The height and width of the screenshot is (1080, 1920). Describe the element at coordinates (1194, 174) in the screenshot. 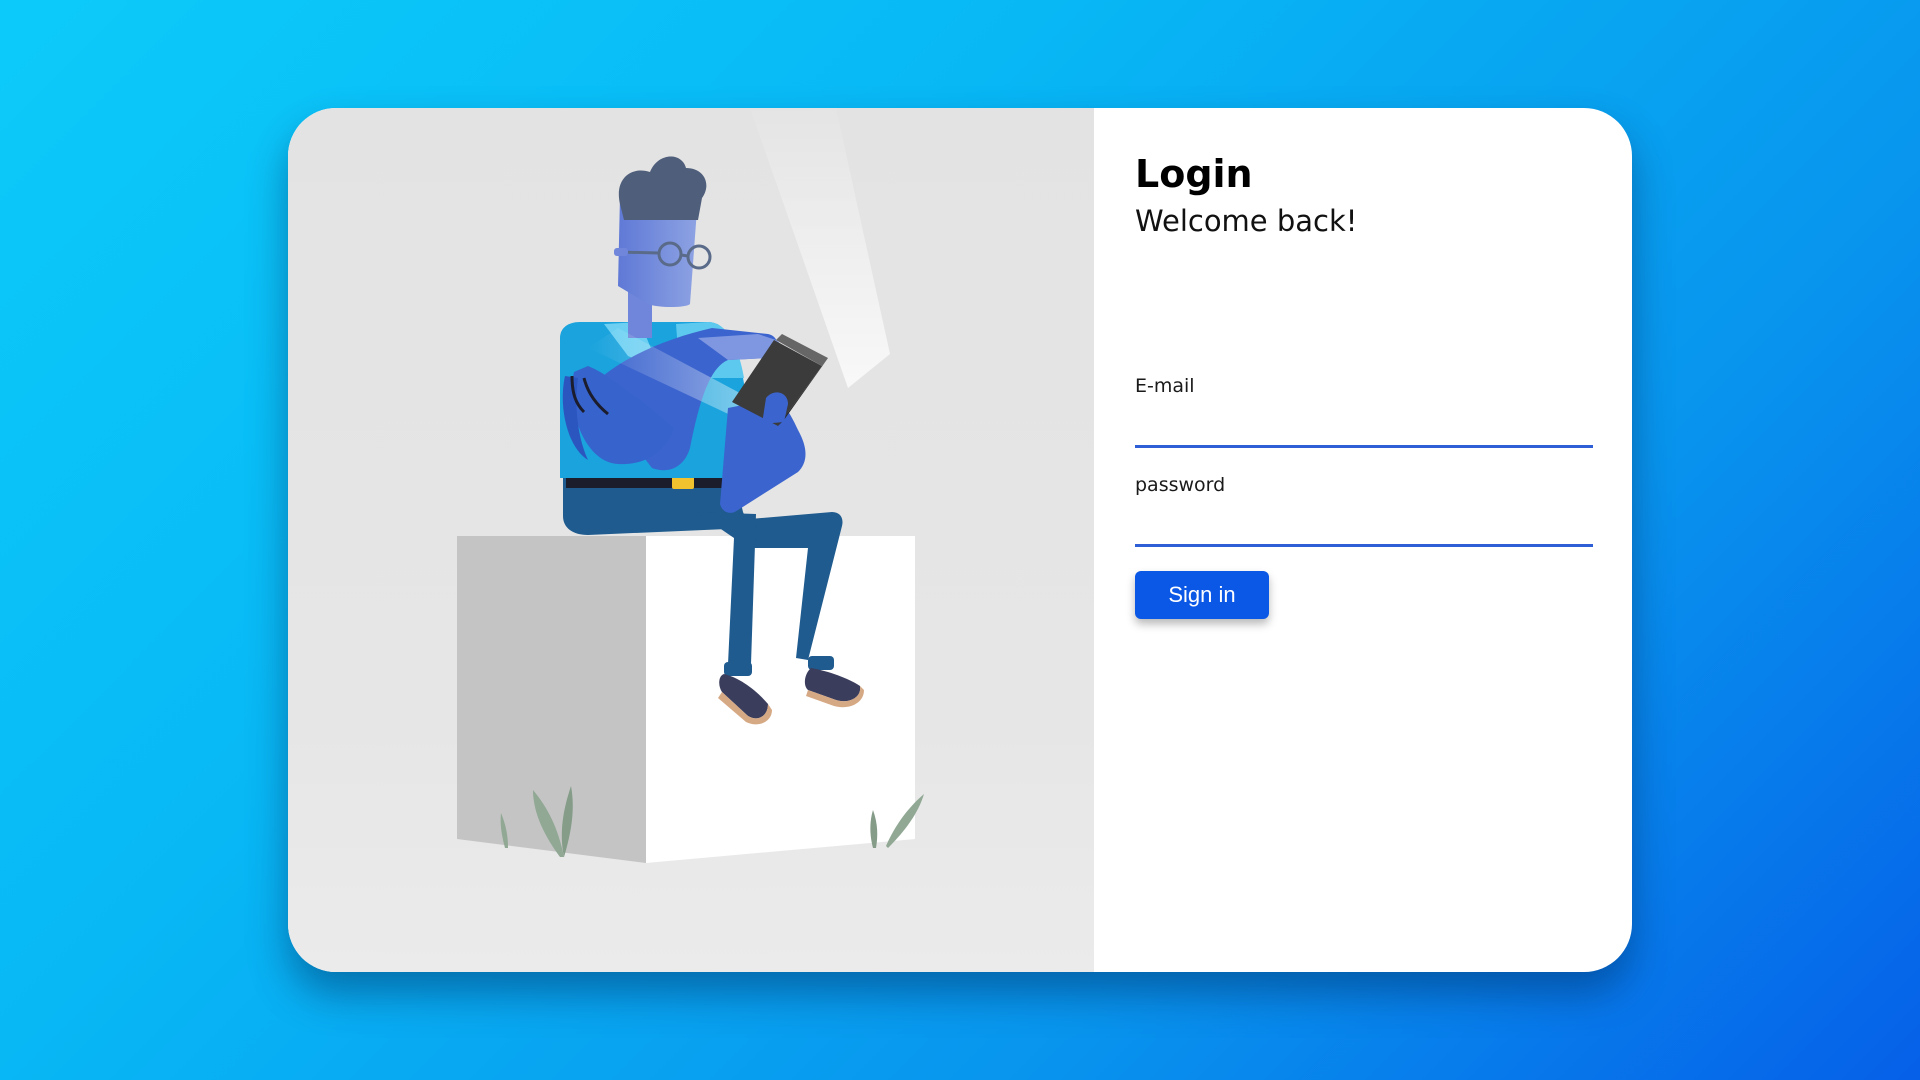

I see `login-title: Login` at that location.